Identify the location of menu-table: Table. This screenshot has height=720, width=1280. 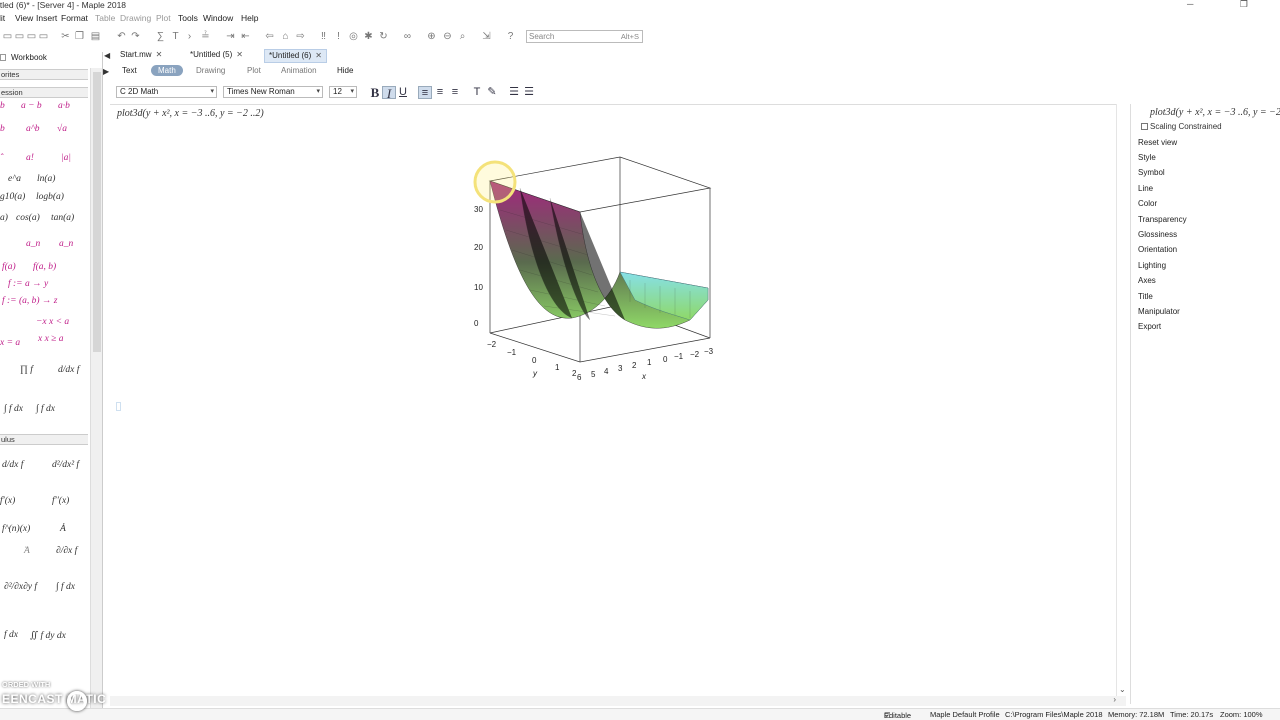
(105, 18).